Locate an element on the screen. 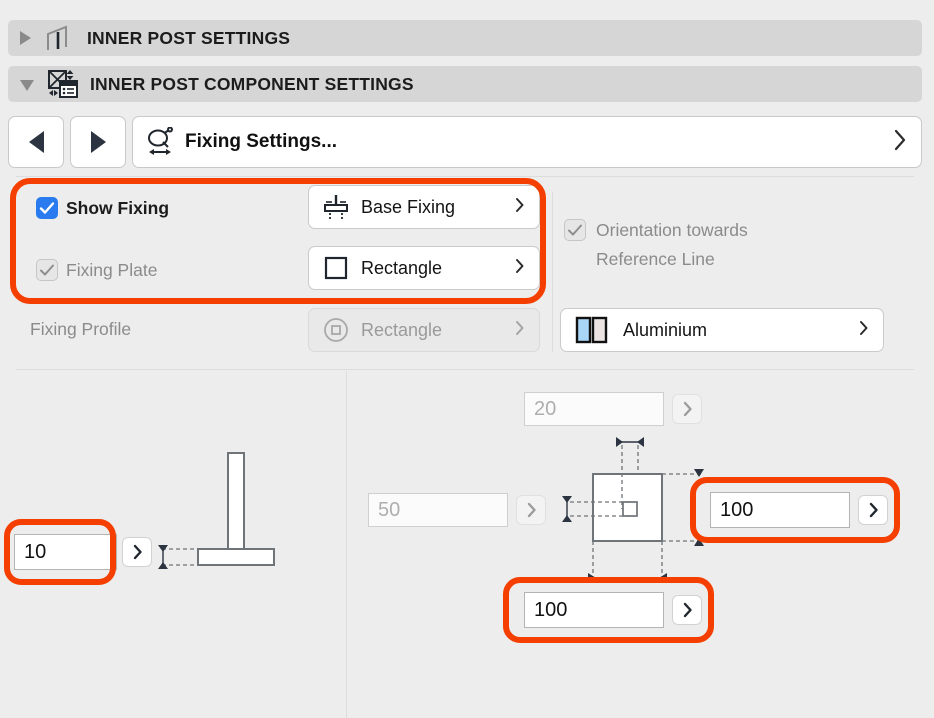 Image resolution: width=934 pixels, height=718 pixels. post-frame-icon is located at coordinates (60, 38).